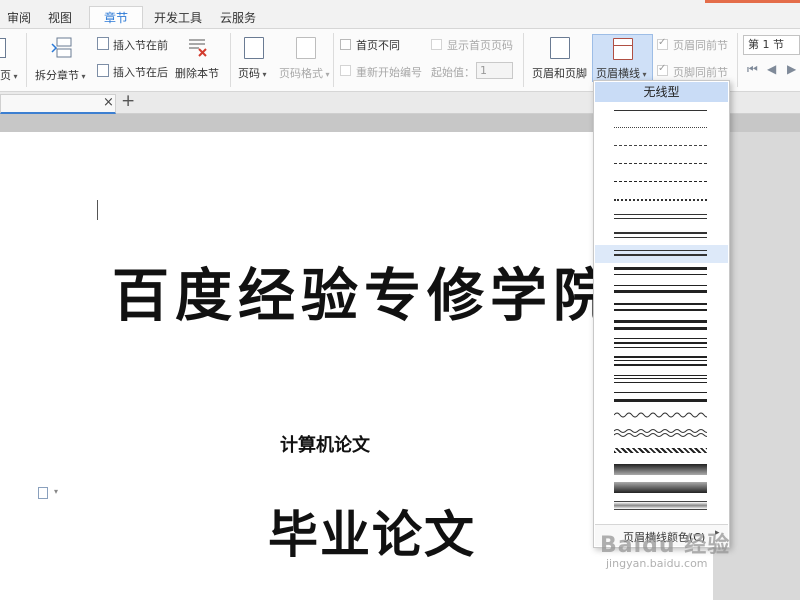  I want to click on document-subtitle: 计算机论文, so click(325, 445).